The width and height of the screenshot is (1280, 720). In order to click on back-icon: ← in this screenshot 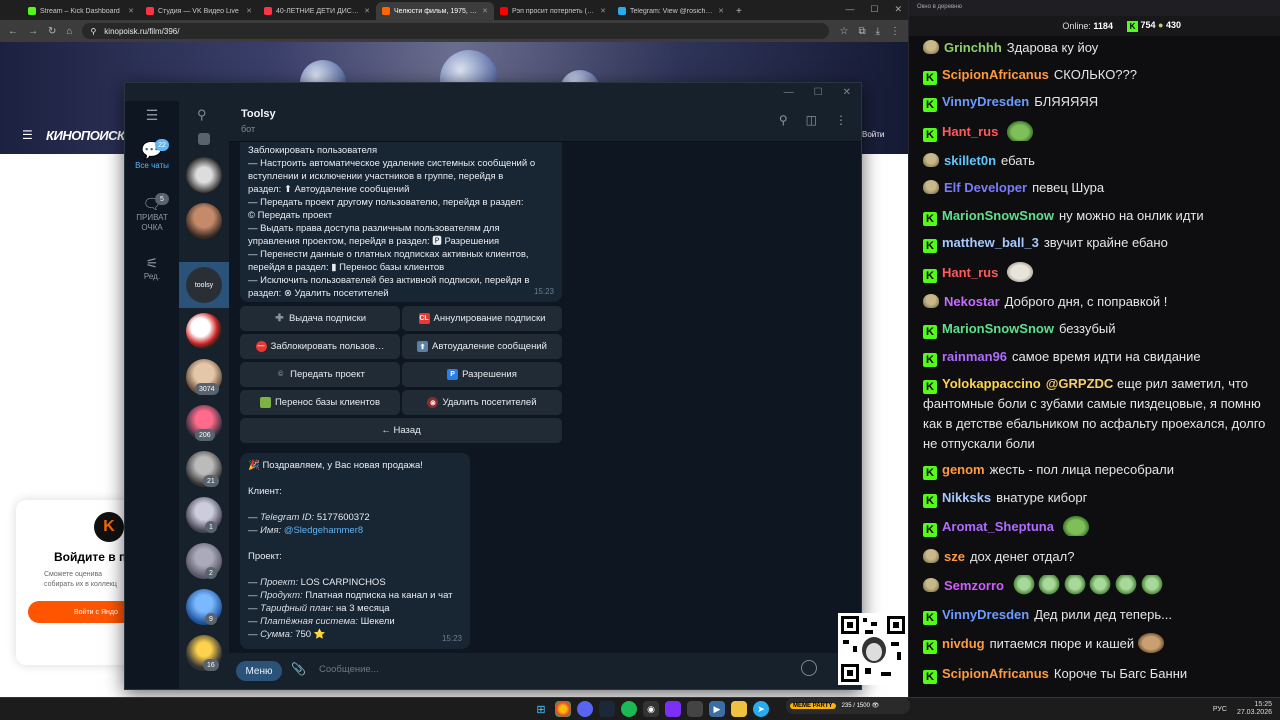, I will do `click(13, 31)`.